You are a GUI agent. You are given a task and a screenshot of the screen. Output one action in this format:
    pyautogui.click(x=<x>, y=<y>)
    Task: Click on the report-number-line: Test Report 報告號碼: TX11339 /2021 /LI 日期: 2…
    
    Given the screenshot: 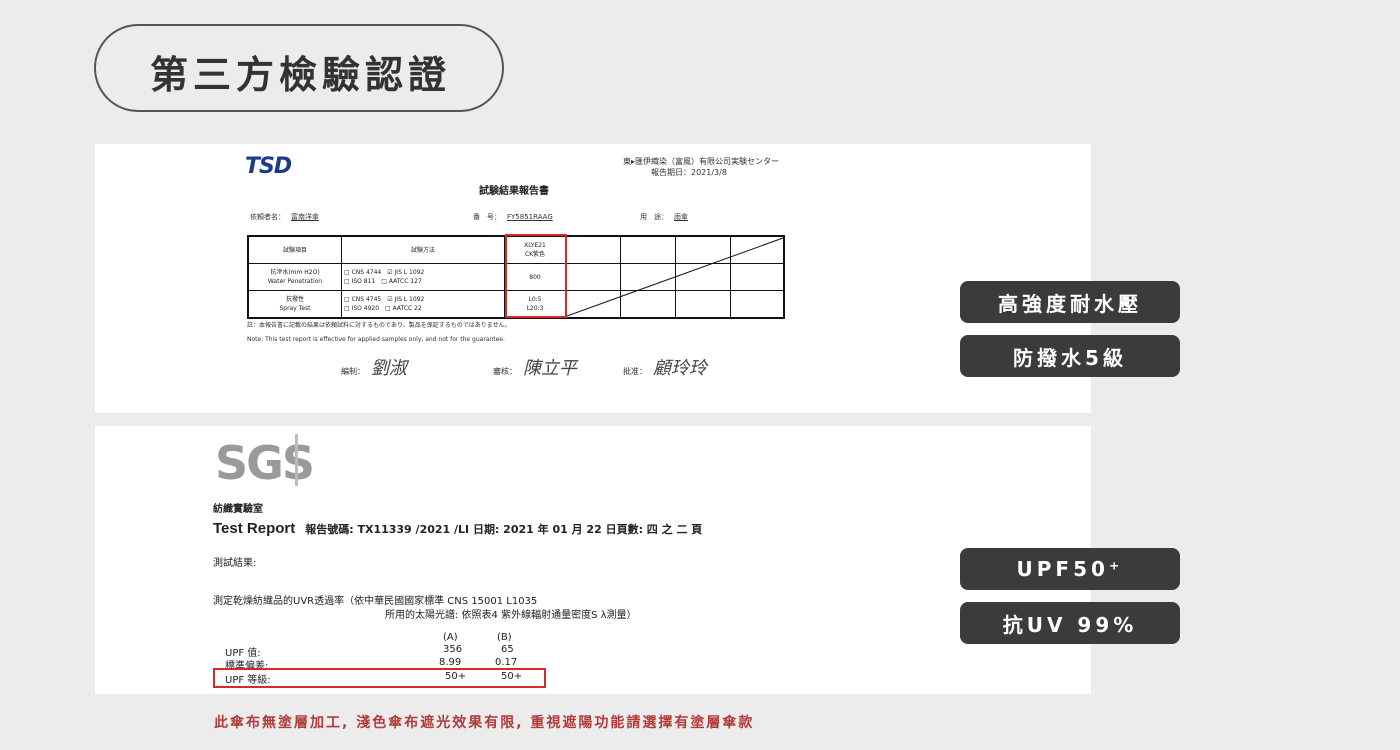 What is the action you would take?
    pyautogui.click(x=458, y=528)
    